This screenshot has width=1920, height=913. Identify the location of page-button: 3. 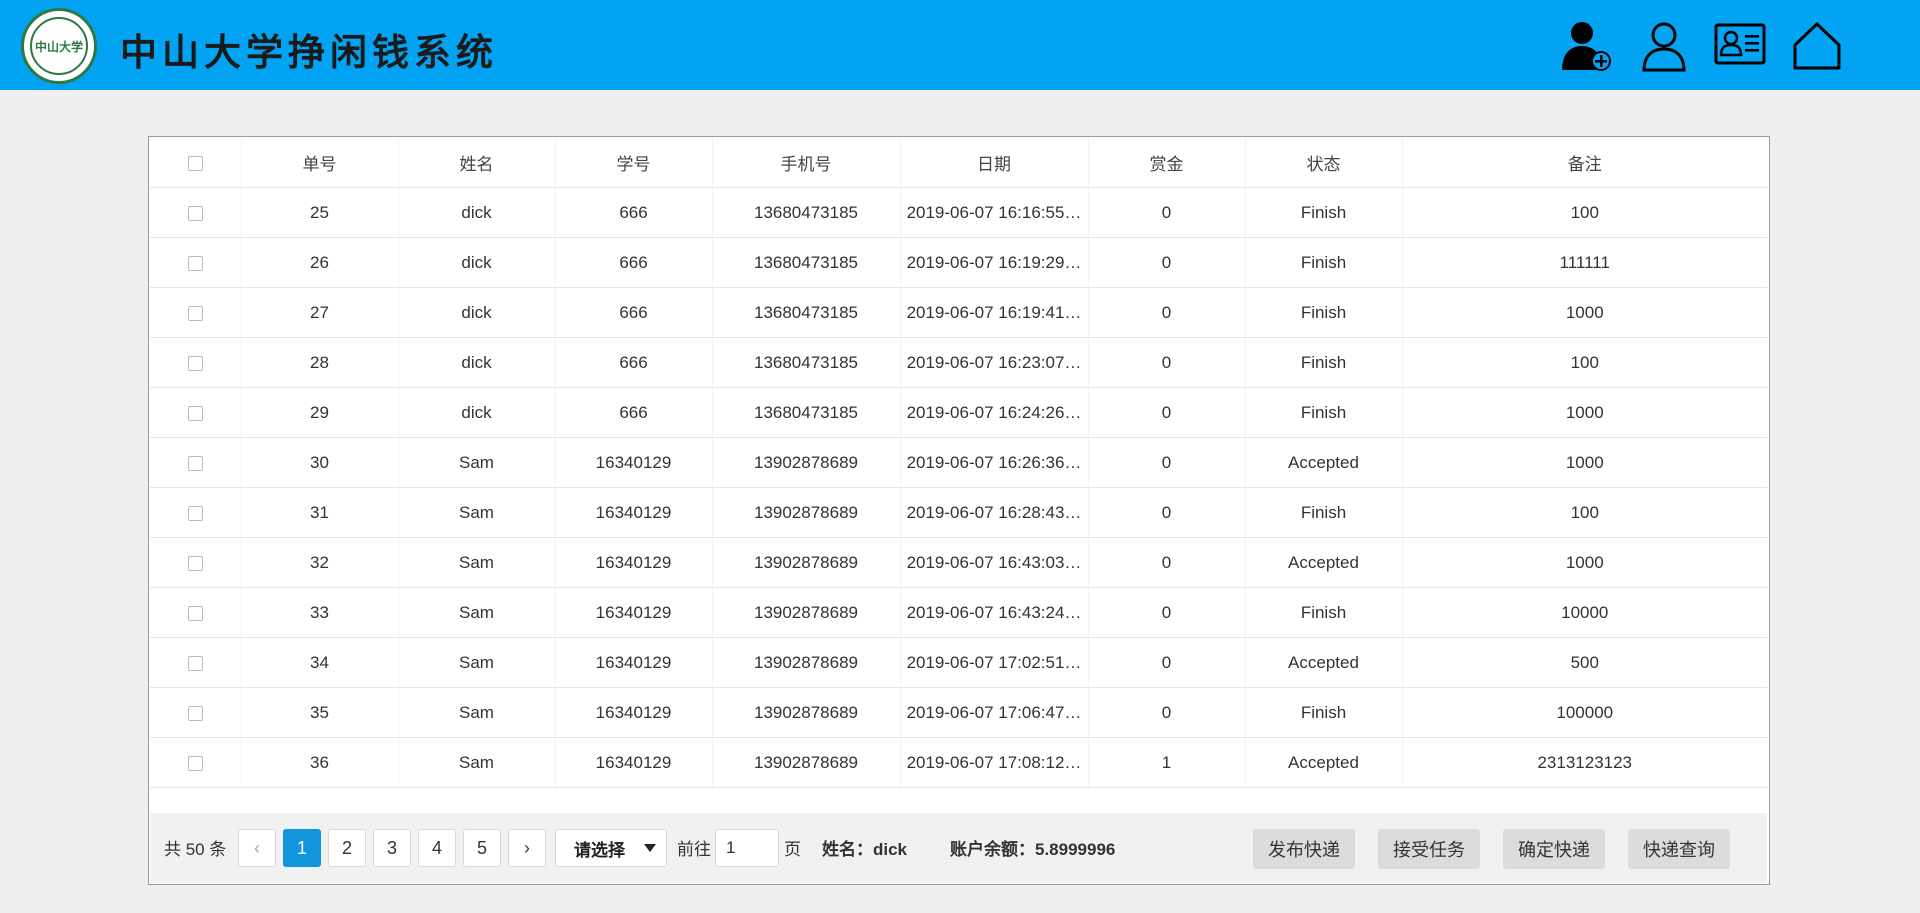
(392, 848).